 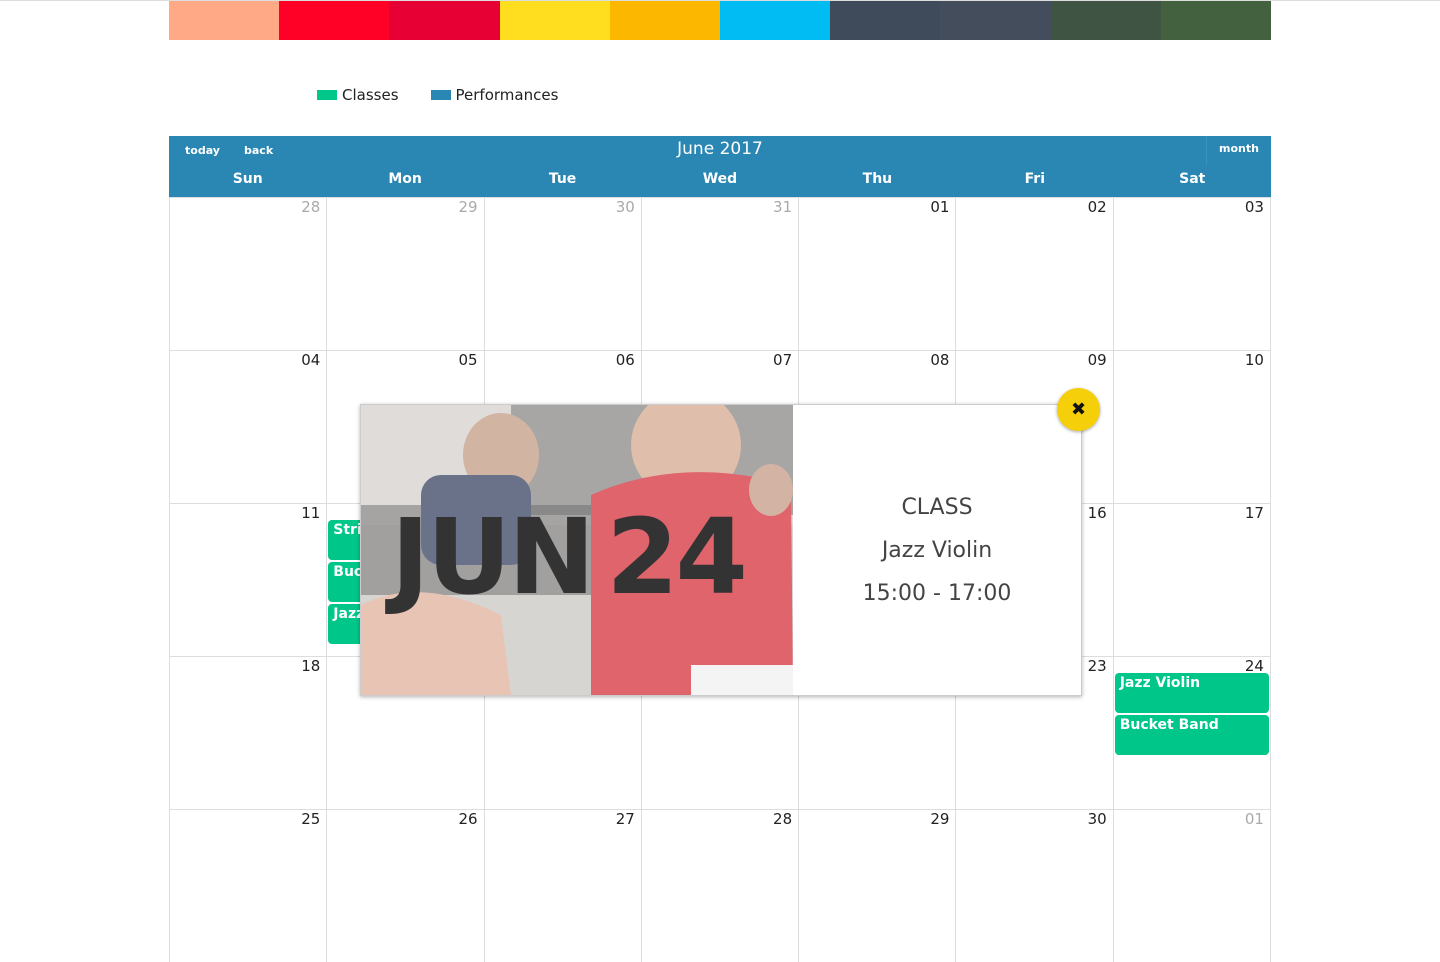 I want to click on week-row: 28 29 30 31 01 02 03, so click(x=720, y=273).